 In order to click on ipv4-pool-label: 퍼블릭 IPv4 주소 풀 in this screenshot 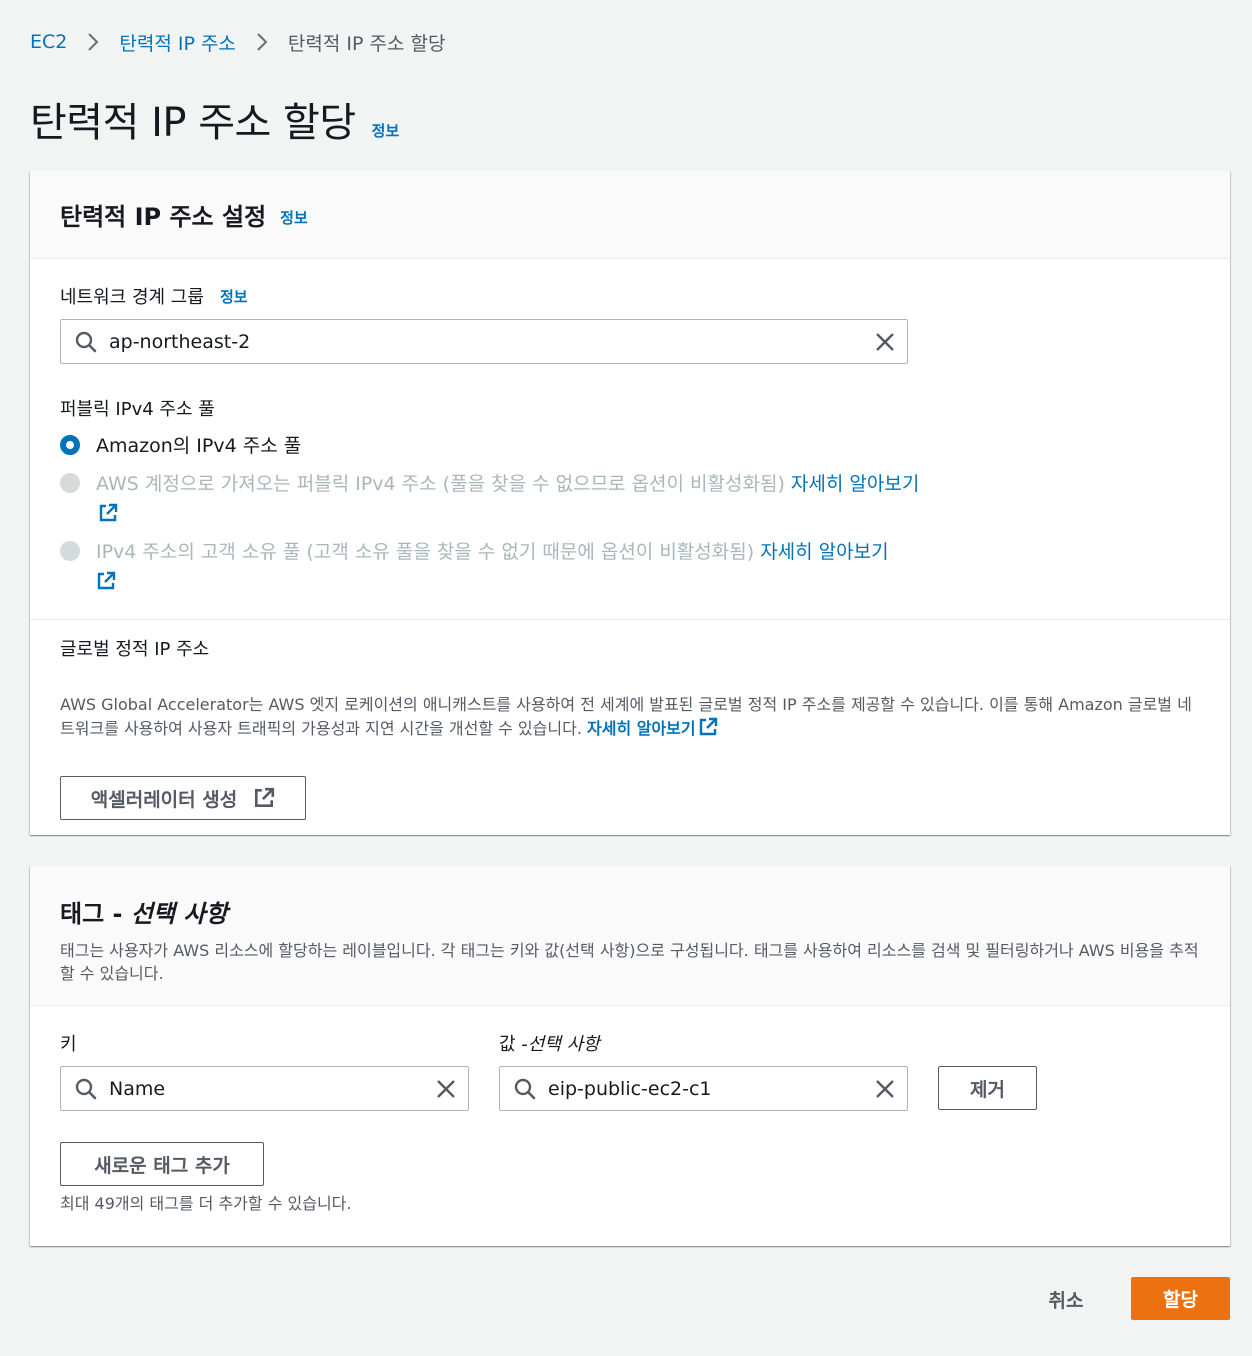, I will do `click(137, 408)`.